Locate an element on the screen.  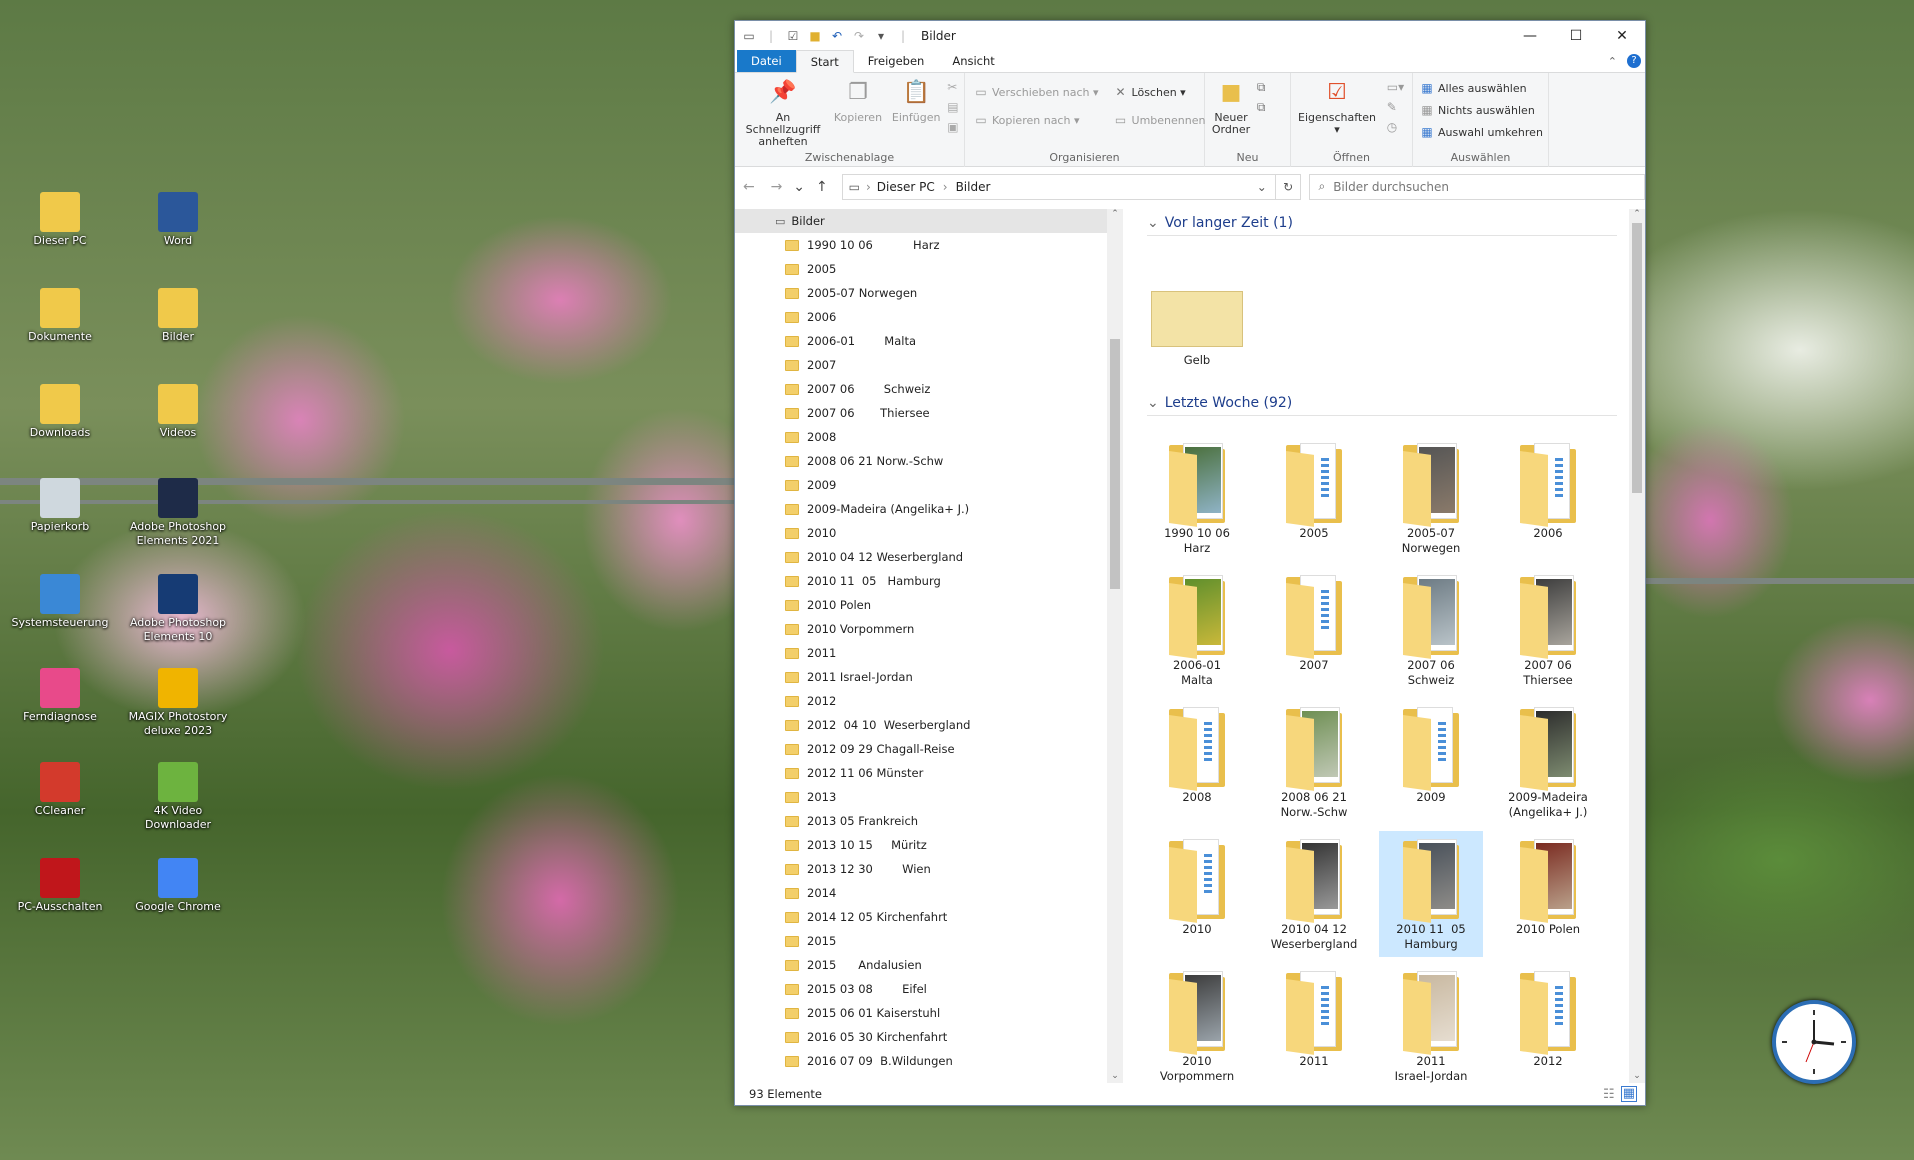
new-folder-icon: ■ is located at coordinates (815, 36).